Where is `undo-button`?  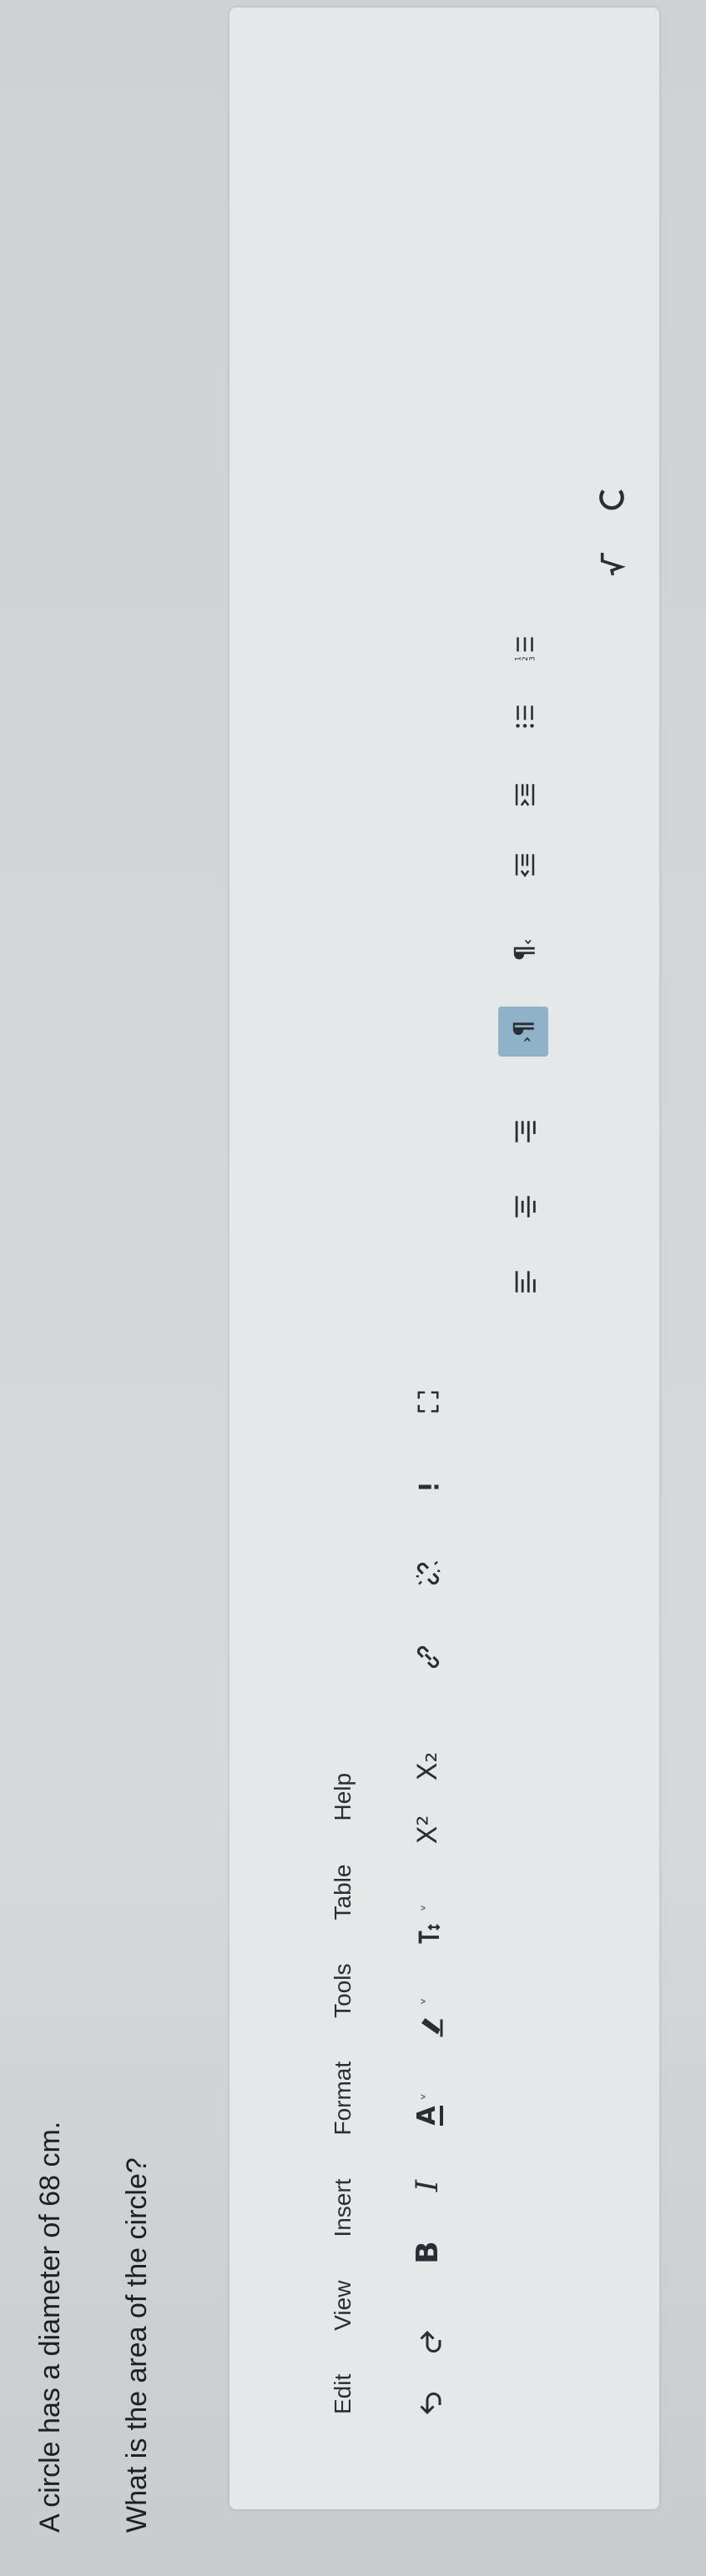 undo-button is located at coordinates (429, 2402).